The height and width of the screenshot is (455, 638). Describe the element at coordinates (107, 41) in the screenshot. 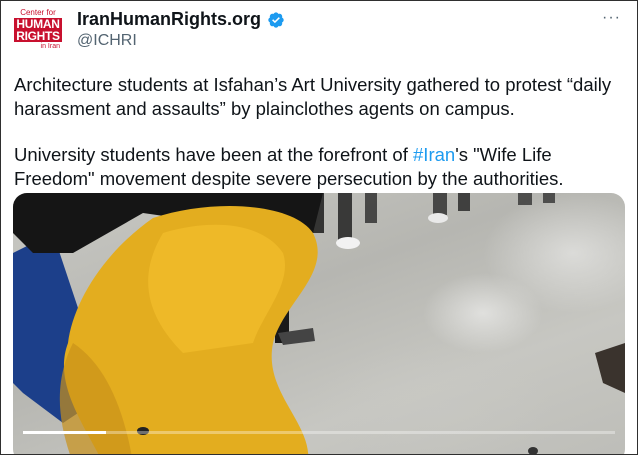

I see `handle: @ICHRI` at that location.